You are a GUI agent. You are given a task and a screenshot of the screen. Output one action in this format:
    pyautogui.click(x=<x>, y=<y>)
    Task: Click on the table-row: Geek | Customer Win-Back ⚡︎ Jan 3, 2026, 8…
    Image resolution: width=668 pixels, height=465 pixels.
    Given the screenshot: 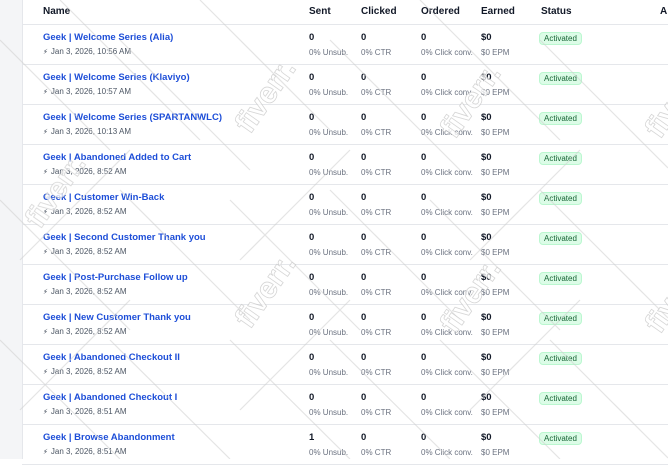 What is the action you would take?
    pyautogui.click(x=345, y=204)
    